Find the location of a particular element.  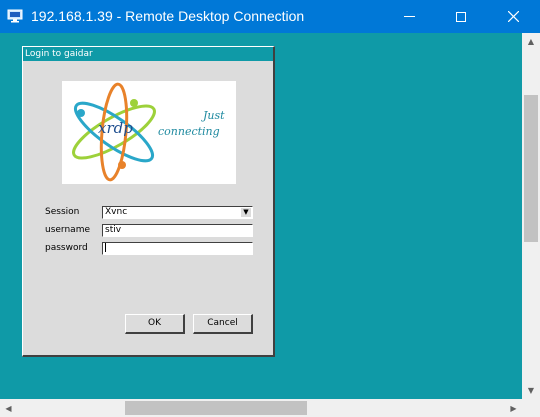

close-icon is located at coordinates (513, 16).